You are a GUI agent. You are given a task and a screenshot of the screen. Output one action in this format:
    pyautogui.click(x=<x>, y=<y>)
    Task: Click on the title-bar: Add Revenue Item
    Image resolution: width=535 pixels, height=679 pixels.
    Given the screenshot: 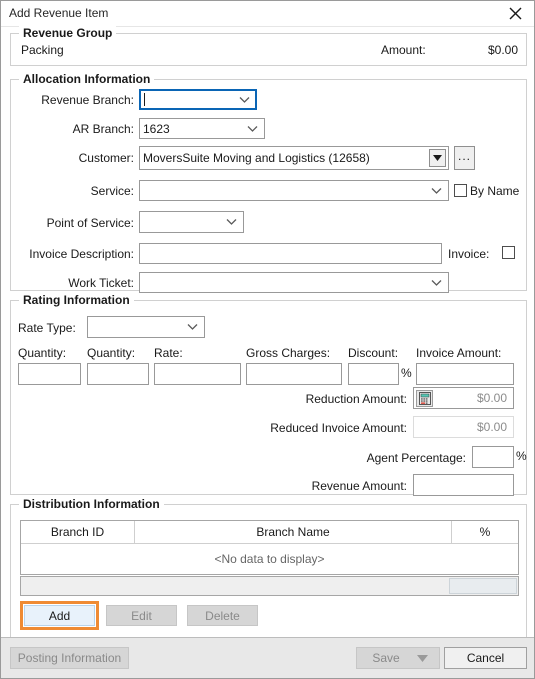 What is the action you would take?
    pyautogui.click(x=267, y=14)
    